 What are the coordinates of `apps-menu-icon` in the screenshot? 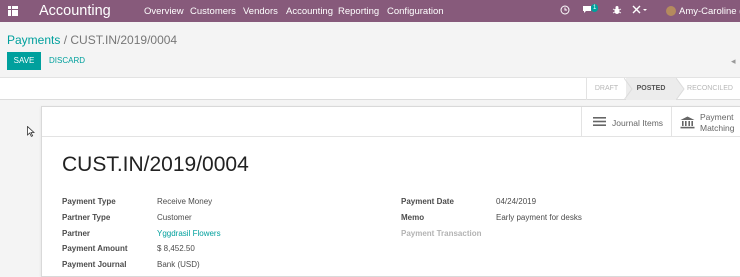 It's located at (13, 11).